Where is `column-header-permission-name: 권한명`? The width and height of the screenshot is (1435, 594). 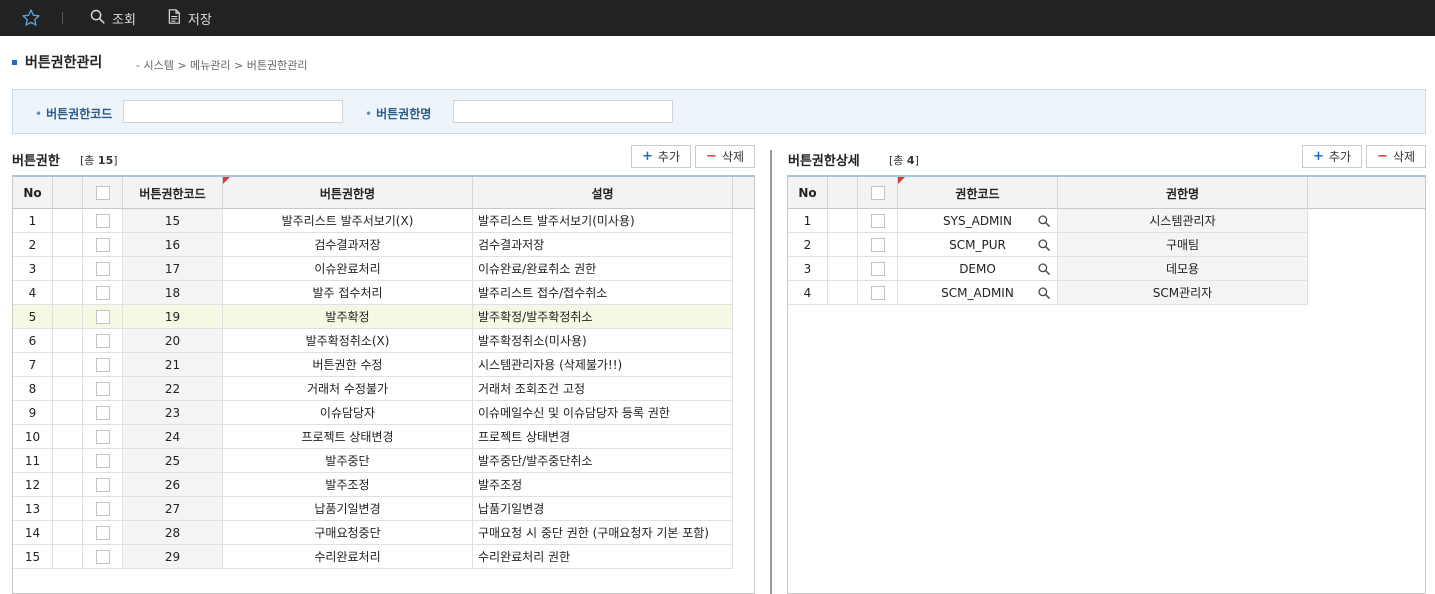
column-header-permission-name: 권한명 is located at coordinates (1183, 193).